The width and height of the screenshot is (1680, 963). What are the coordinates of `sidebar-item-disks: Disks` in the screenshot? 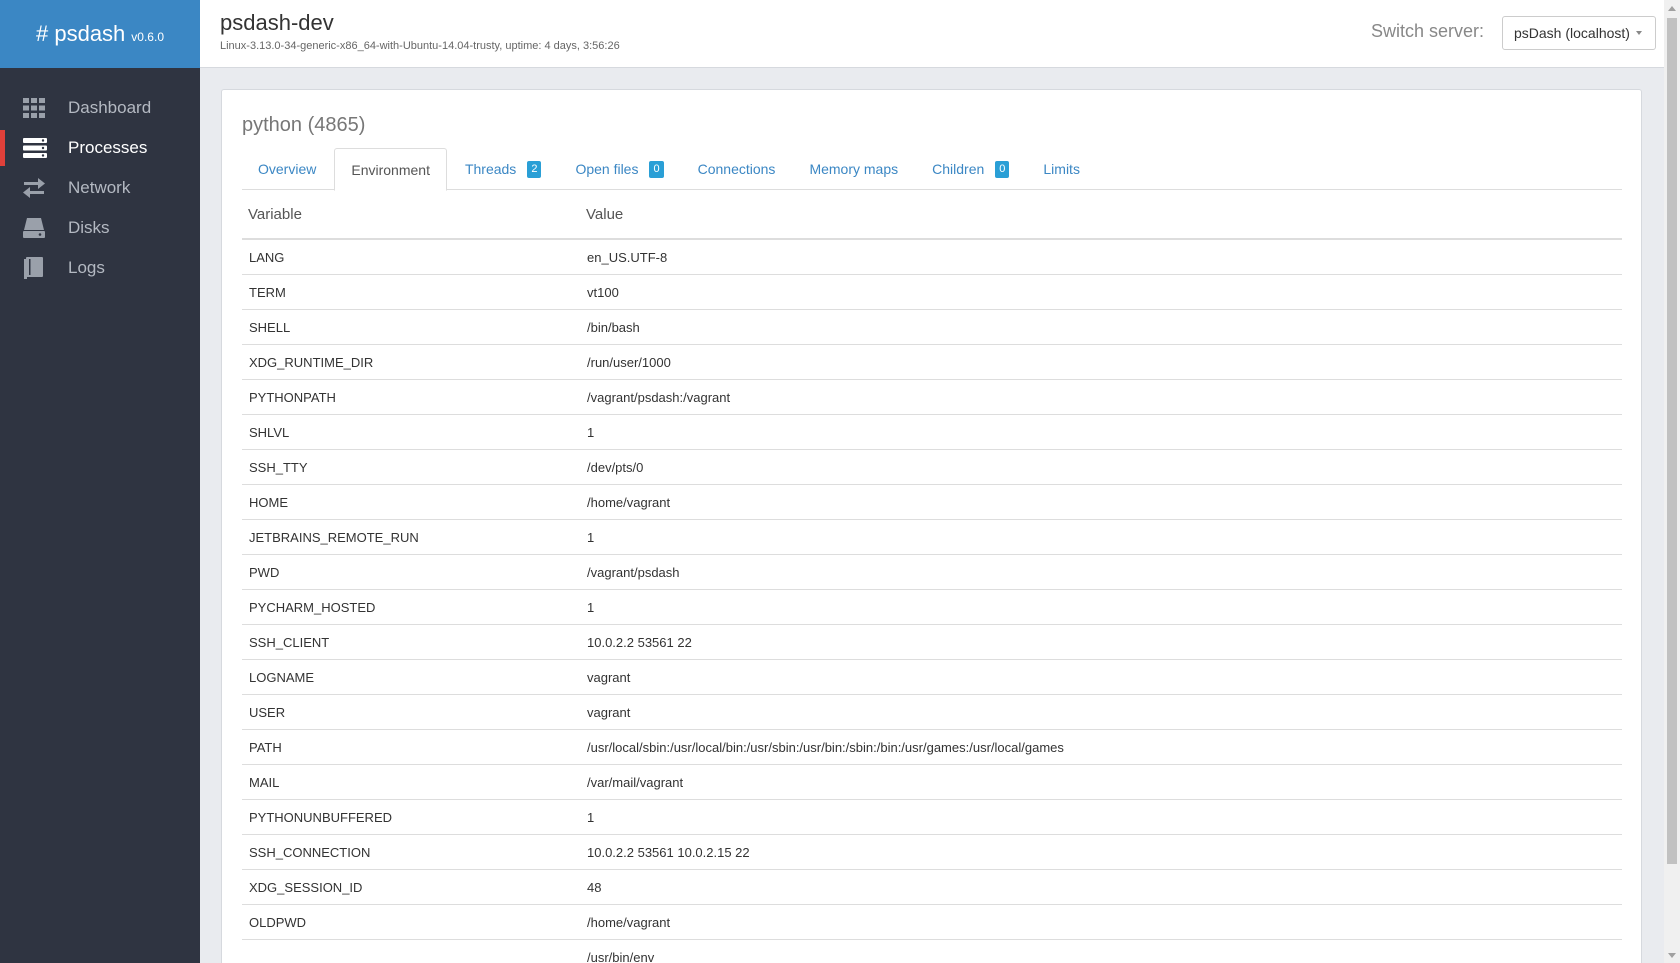 It's located at (100, 228).